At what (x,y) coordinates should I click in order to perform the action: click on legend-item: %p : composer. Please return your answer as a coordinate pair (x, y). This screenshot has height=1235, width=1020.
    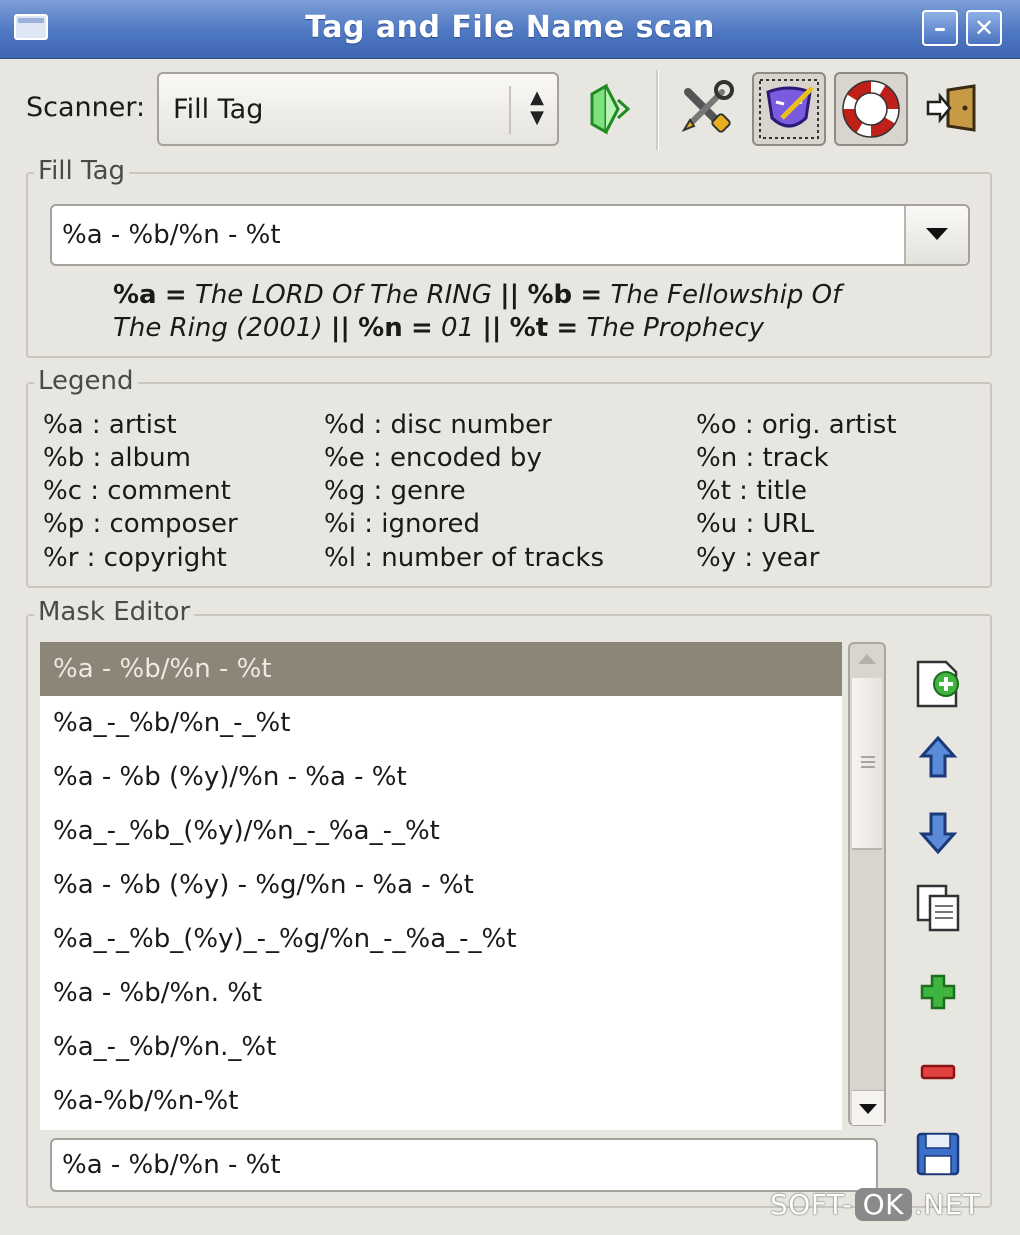
    Looking at the image, I should click on (140, 524).